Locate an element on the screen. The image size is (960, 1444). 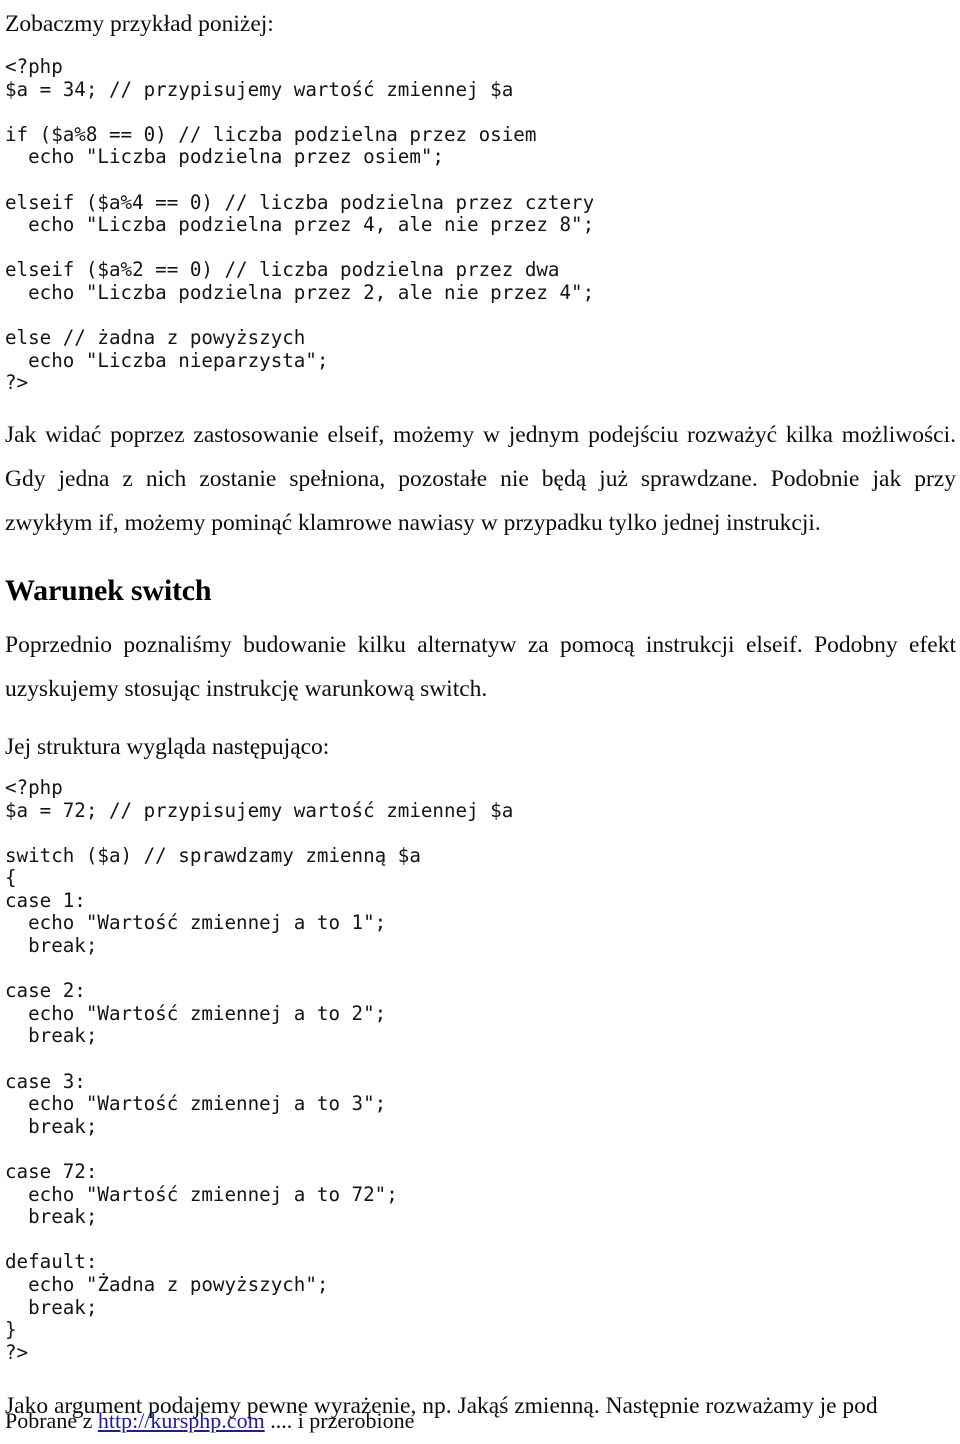
footer-suffix: .... i przerobione is located at coordinates (339, 1420).